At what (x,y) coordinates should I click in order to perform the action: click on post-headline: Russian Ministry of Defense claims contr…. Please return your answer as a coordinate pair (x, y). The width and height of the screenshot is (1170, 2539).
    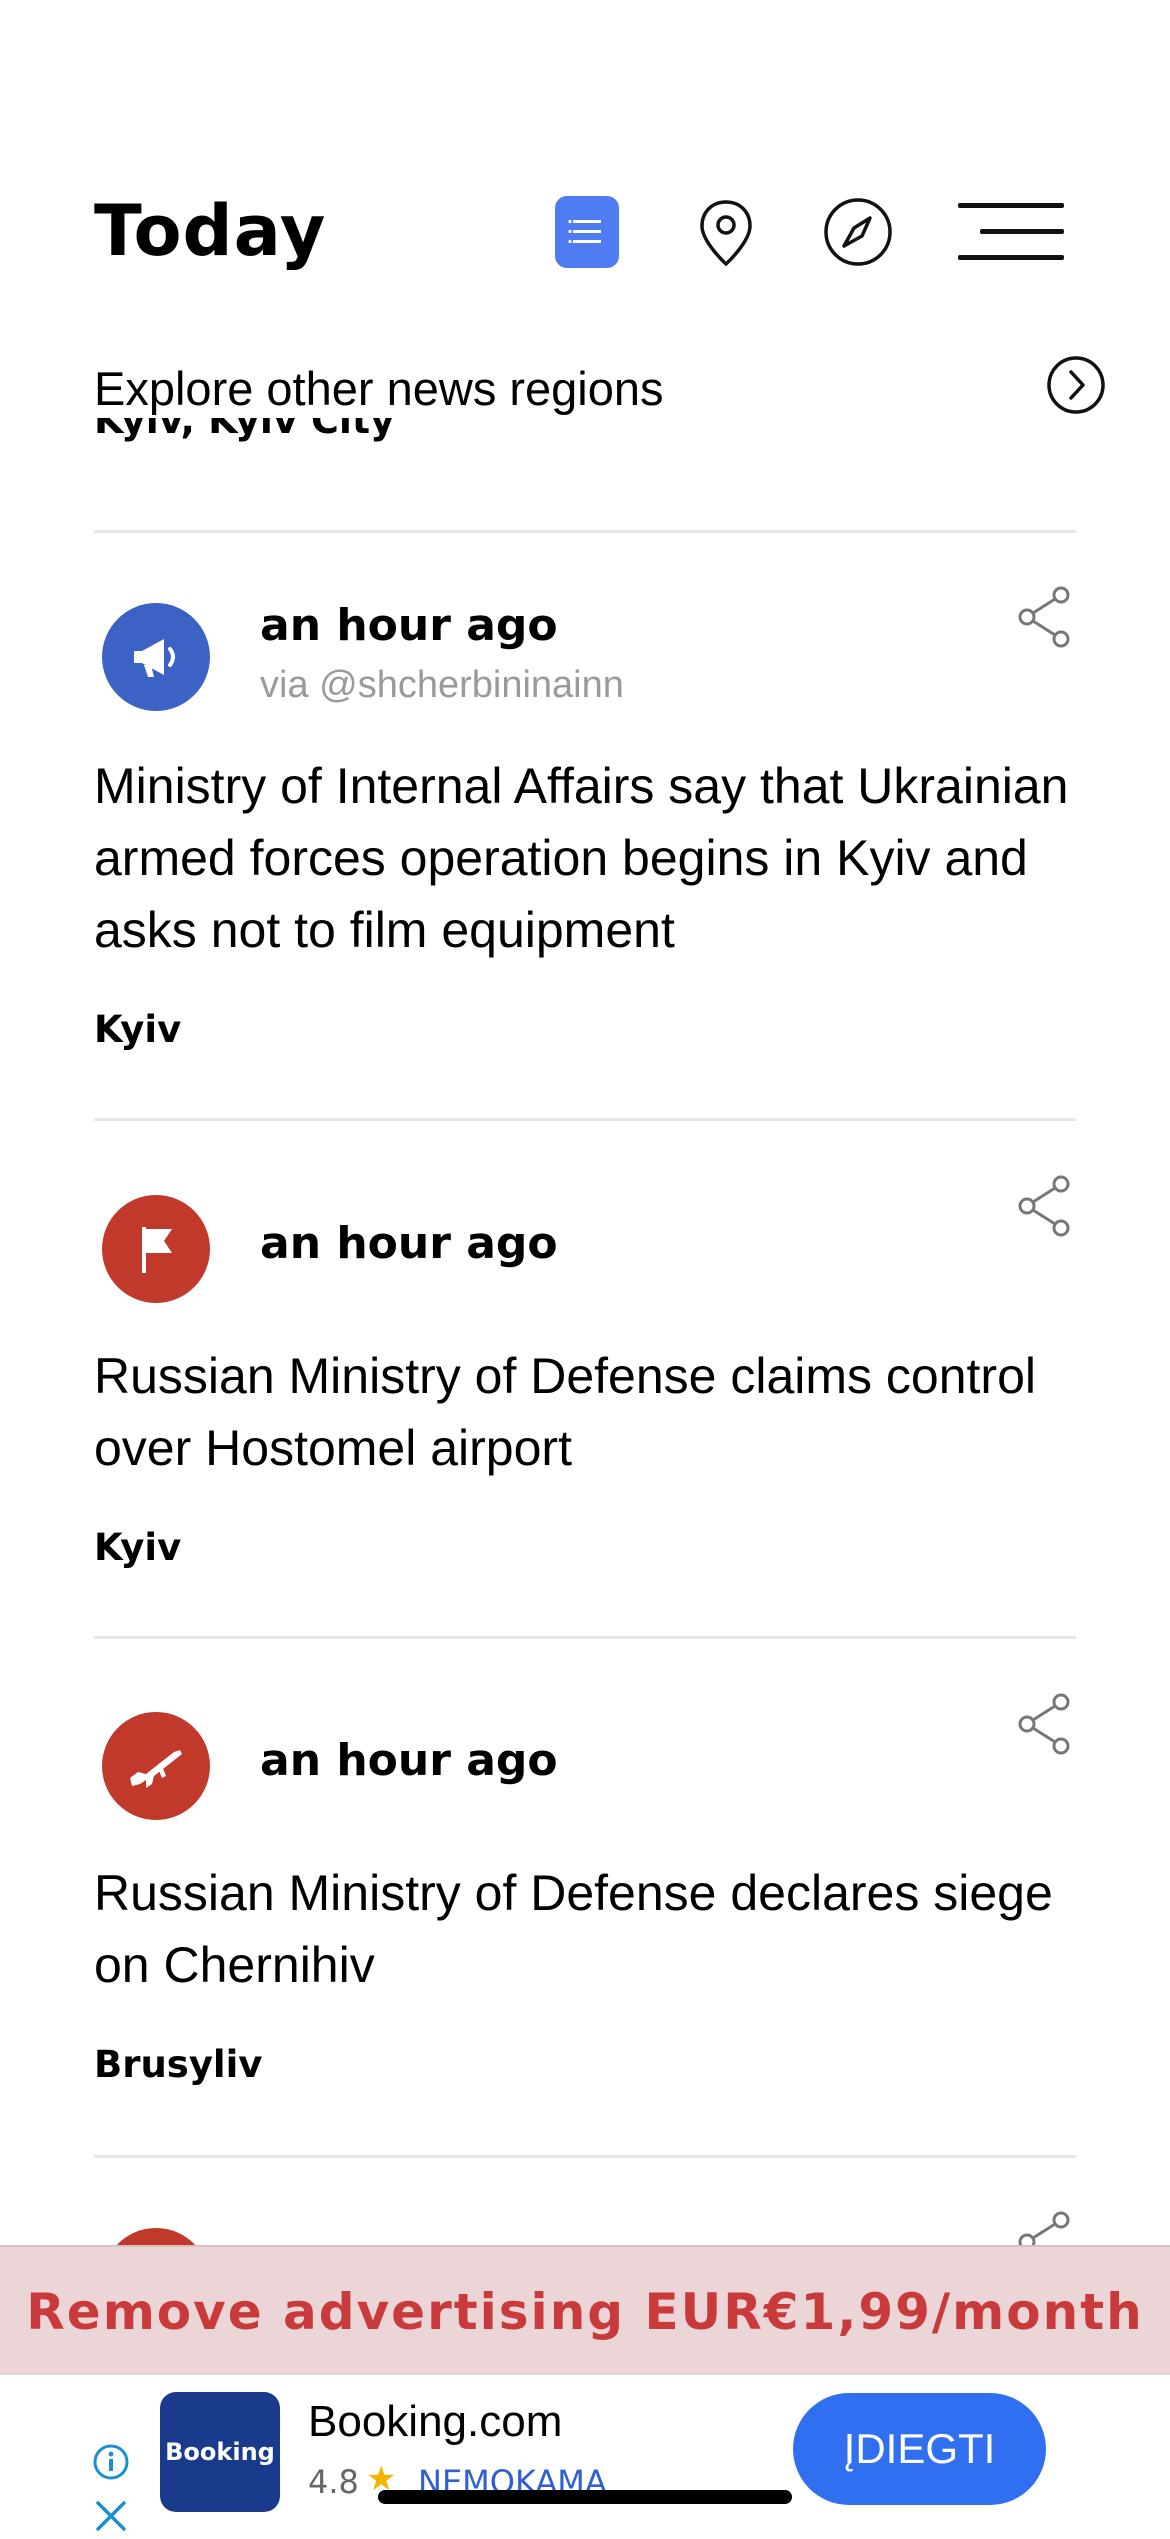
    Looking at the image, I should click on (565, 1412).